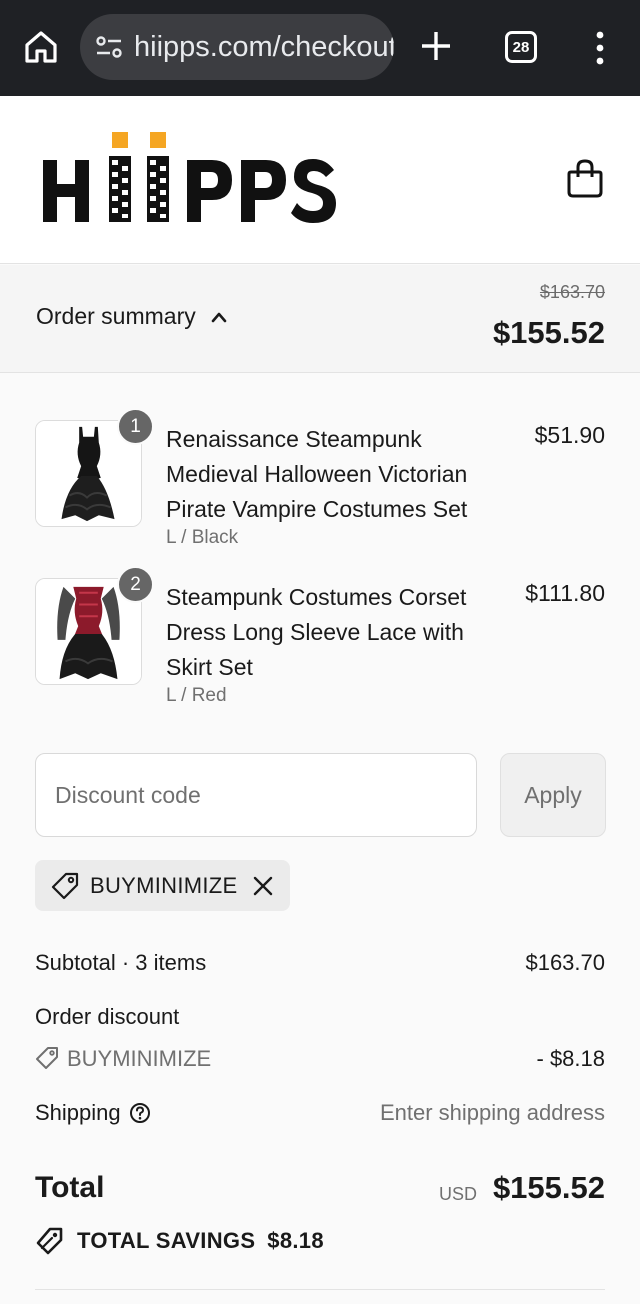 This screenshot has width=640, height=1304. Describe the element at coordinates (219, 317) in the screenshot. I see `chevron-up-icon` at that location.